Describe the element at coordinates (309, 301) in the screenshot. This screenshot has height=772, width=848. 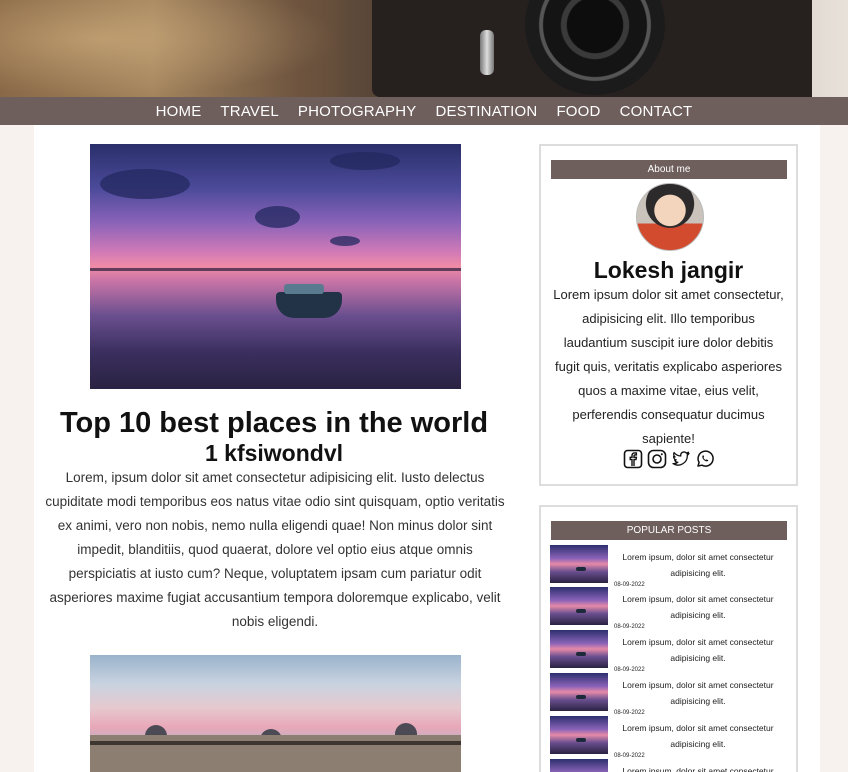
I see `boat-shape` at that location.